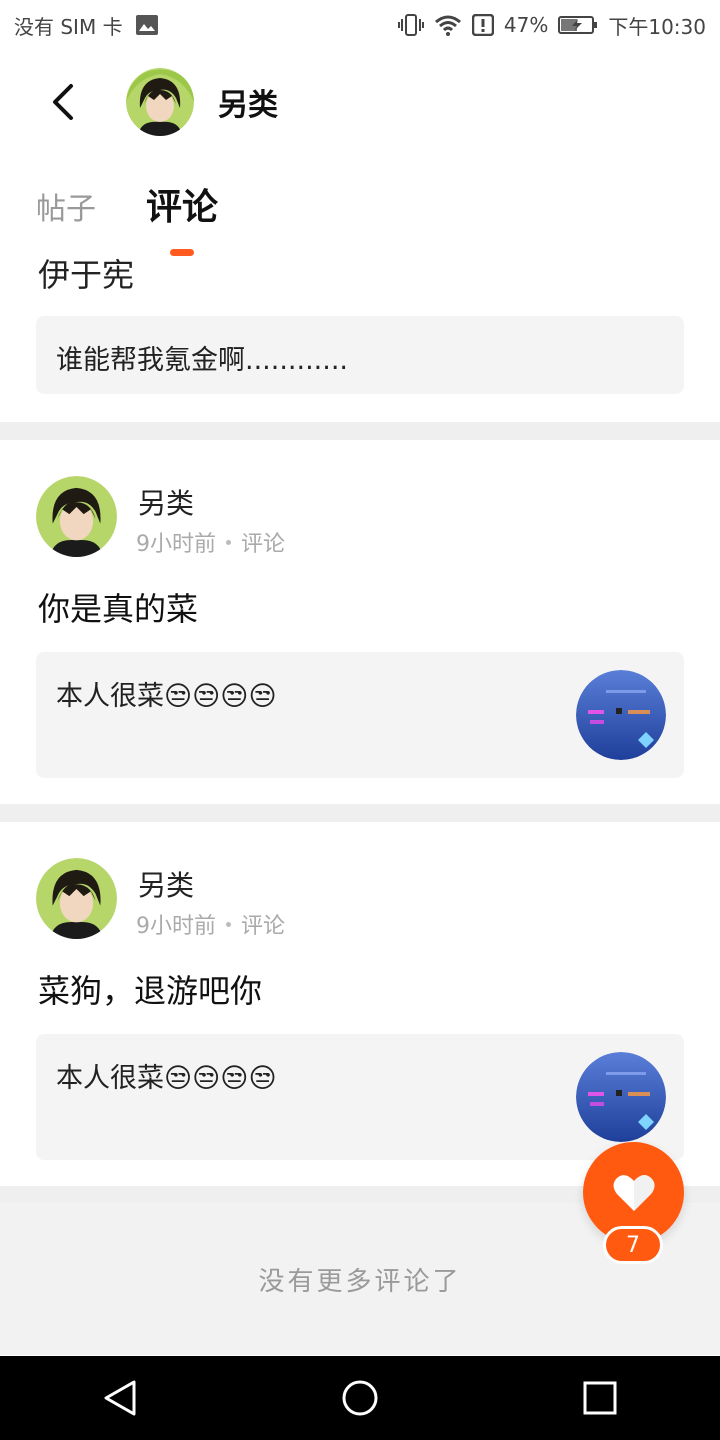 This screenshot has width=720, height=1440. What do you see at coordinates (150, 991) in the screenshot?
I see `comment-text: 菜狗，退游吧你` at bounding box center [150, 991].